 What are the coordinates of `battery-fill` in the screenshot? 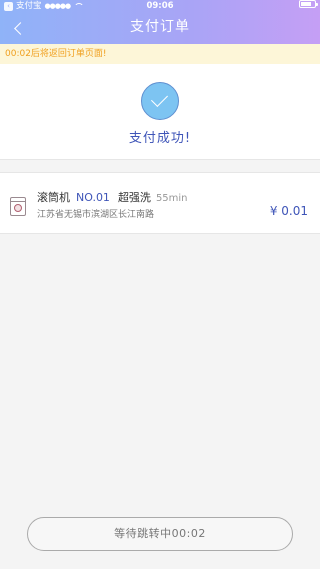 It's located at (306, 4).